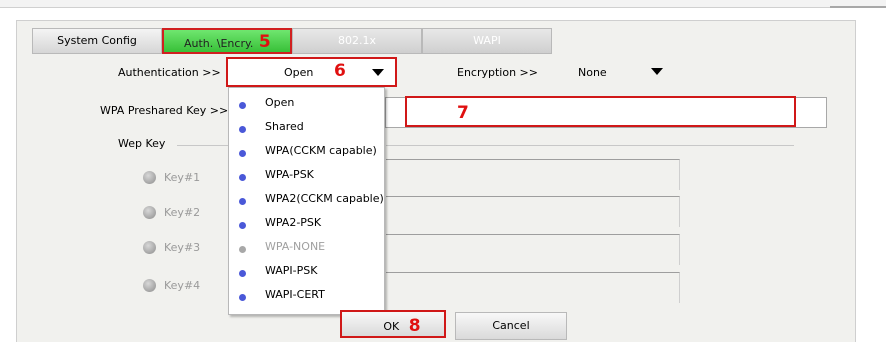 This screenshot has width=886, height=342. I want to click on authentication-label: Authentication >>, so click(169, 72).